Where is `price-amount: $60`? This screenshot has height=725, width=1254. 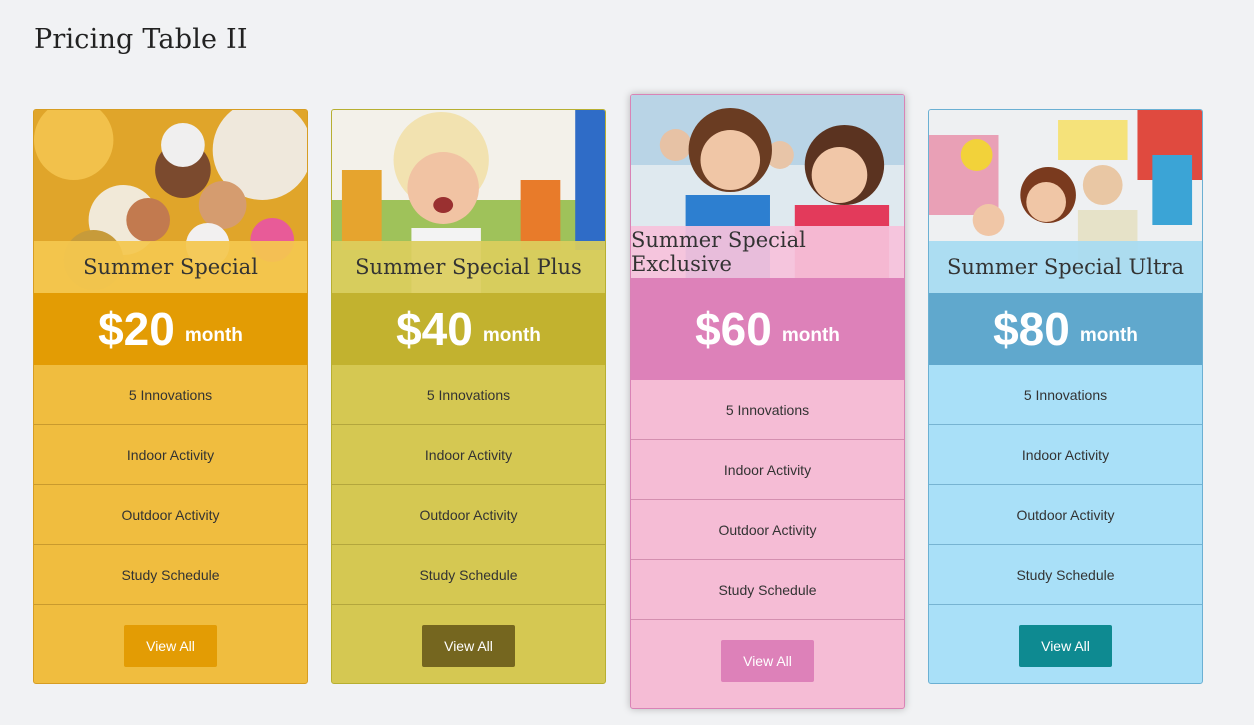 price-amount: $60 is located at coordinates (733, 329).